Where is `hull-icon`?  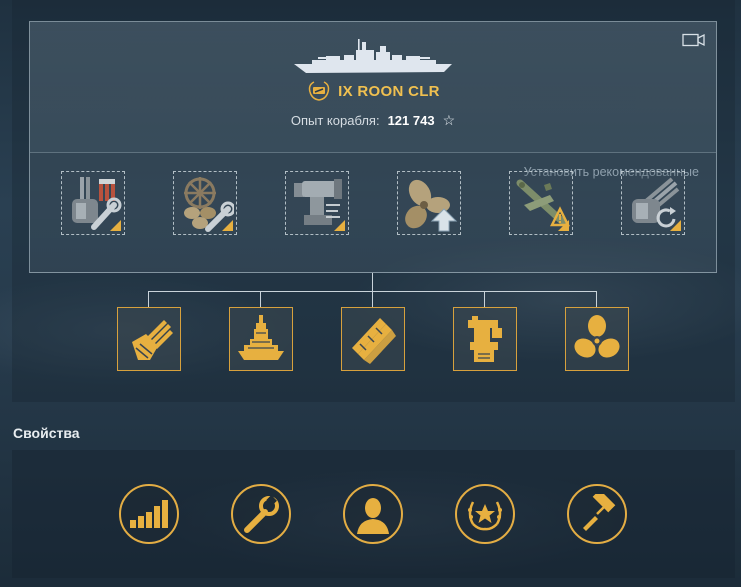
hull-icon is located at coordinates (261, 337).